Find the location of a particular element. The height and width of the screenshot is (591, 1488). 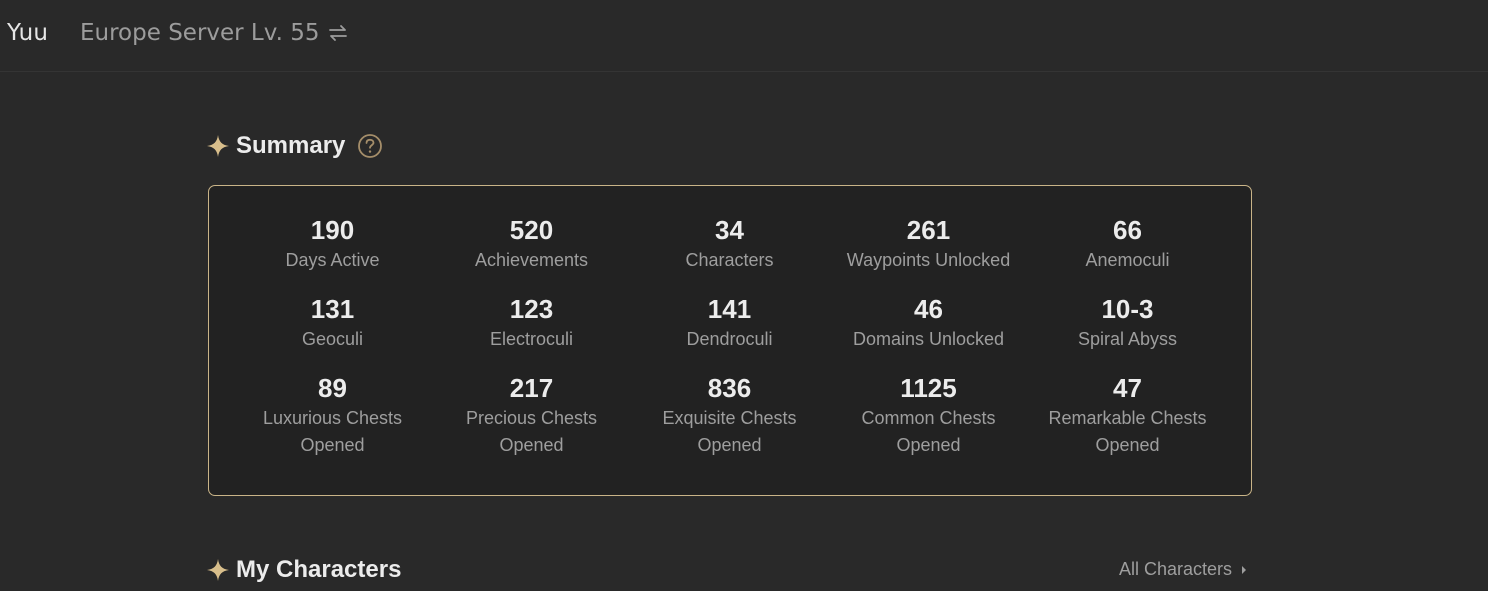

stat-value: 123 is located at coordinates (531, 309).